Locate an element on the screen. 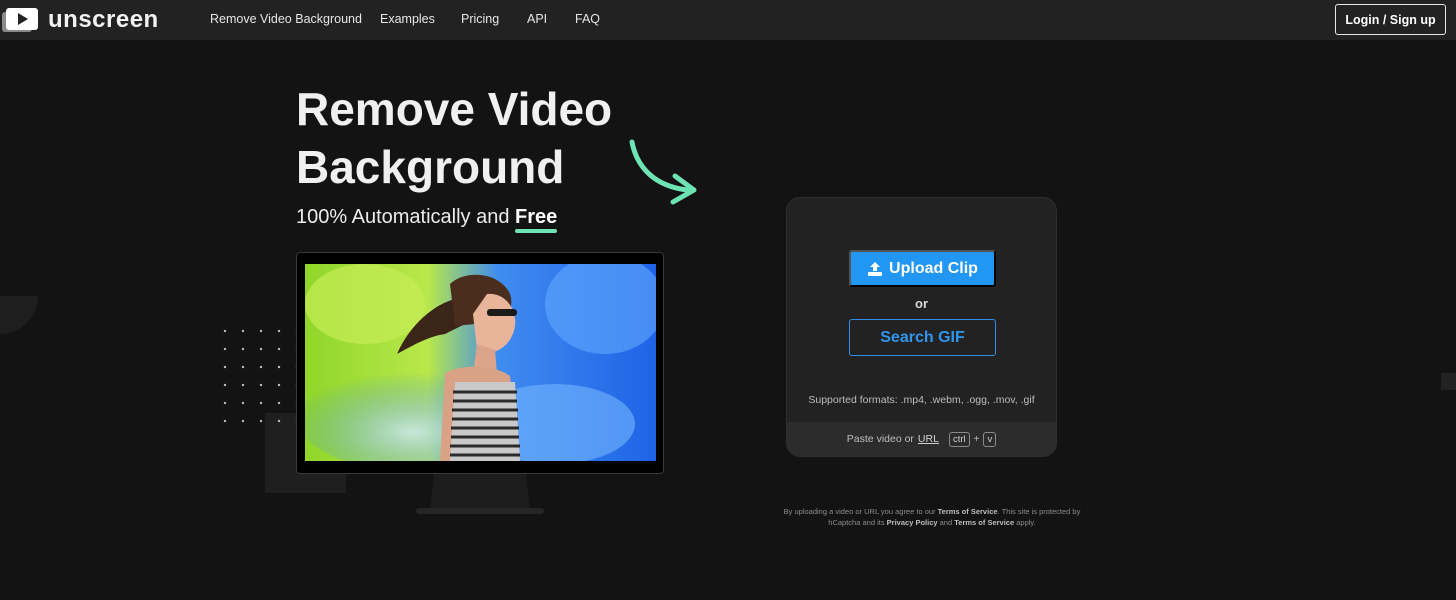 The width and height of the screenshot is (1456, 600). paste-text: Paste video or is located at coordinates (880, 439).